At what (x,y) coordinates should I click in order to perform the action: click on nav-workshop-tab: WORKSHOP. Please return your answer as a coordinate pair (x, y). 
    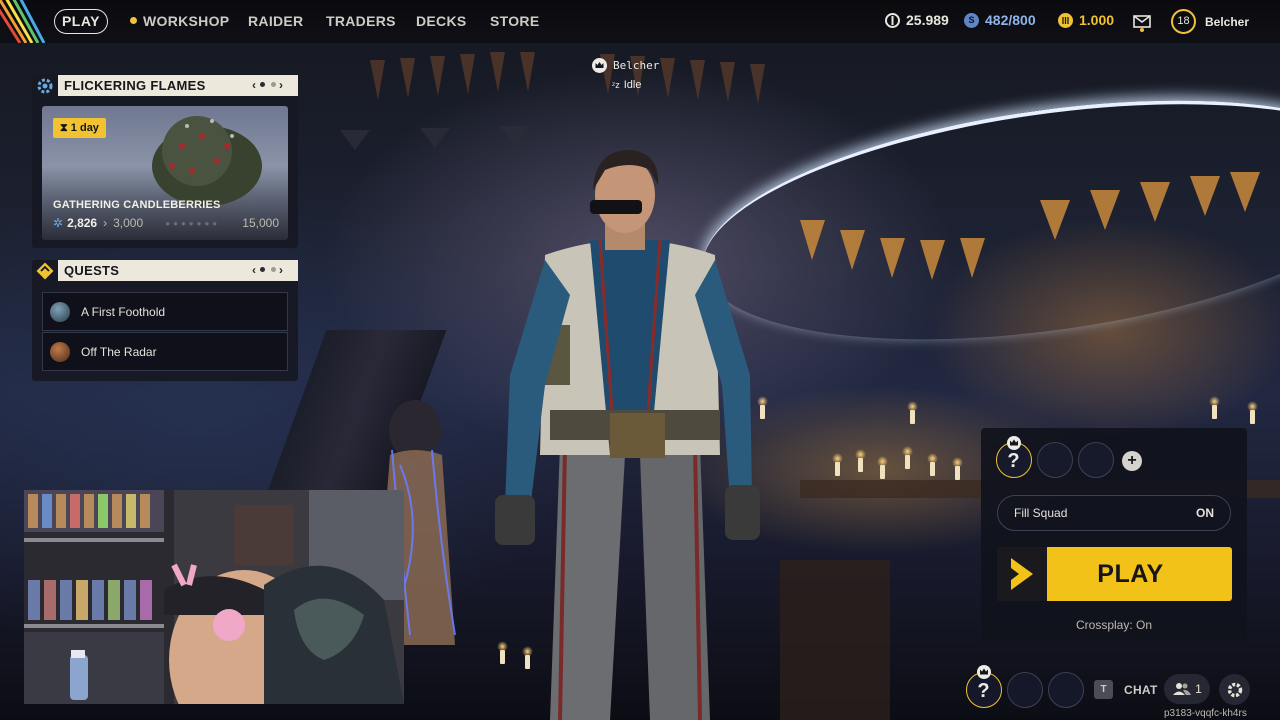
    Looking at the image, I should click on (179, 21).